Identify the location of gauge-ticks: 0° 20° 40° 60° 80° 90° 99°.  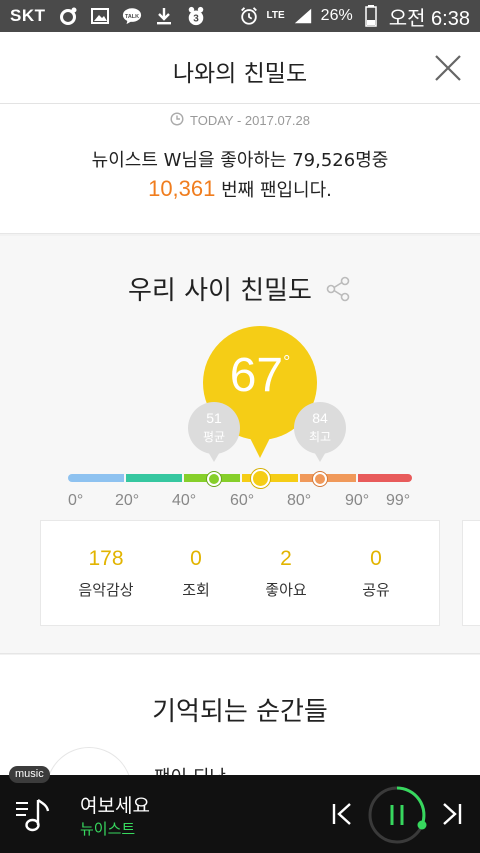
(240, 502).